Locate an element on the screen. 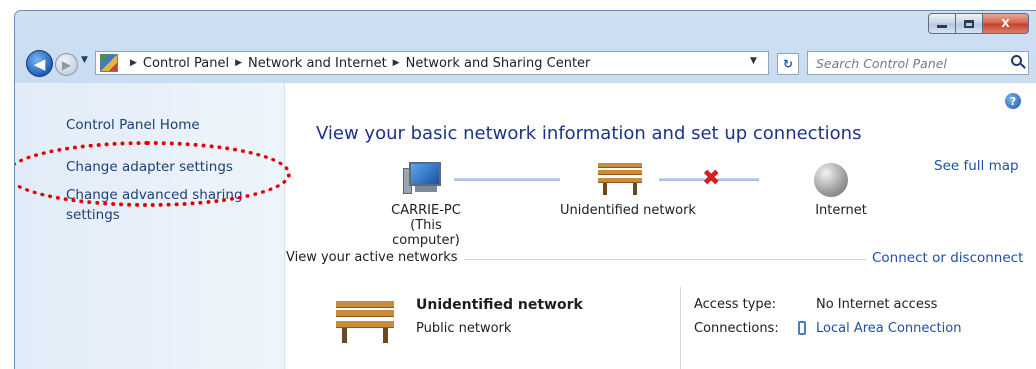 The image size is (1036, 369). active-network-name: Unidentified network is located at coordinates (499, 305).